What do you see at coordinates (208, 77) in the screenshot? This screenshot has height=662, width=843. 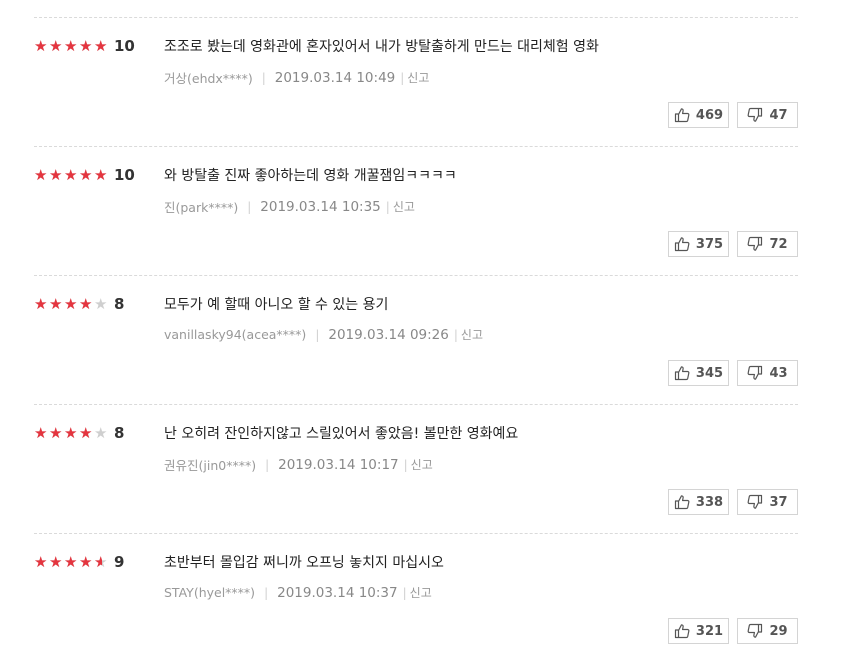 I see `reviewer-name: 거상(ehdx****)` at bounding box center [208, 77].